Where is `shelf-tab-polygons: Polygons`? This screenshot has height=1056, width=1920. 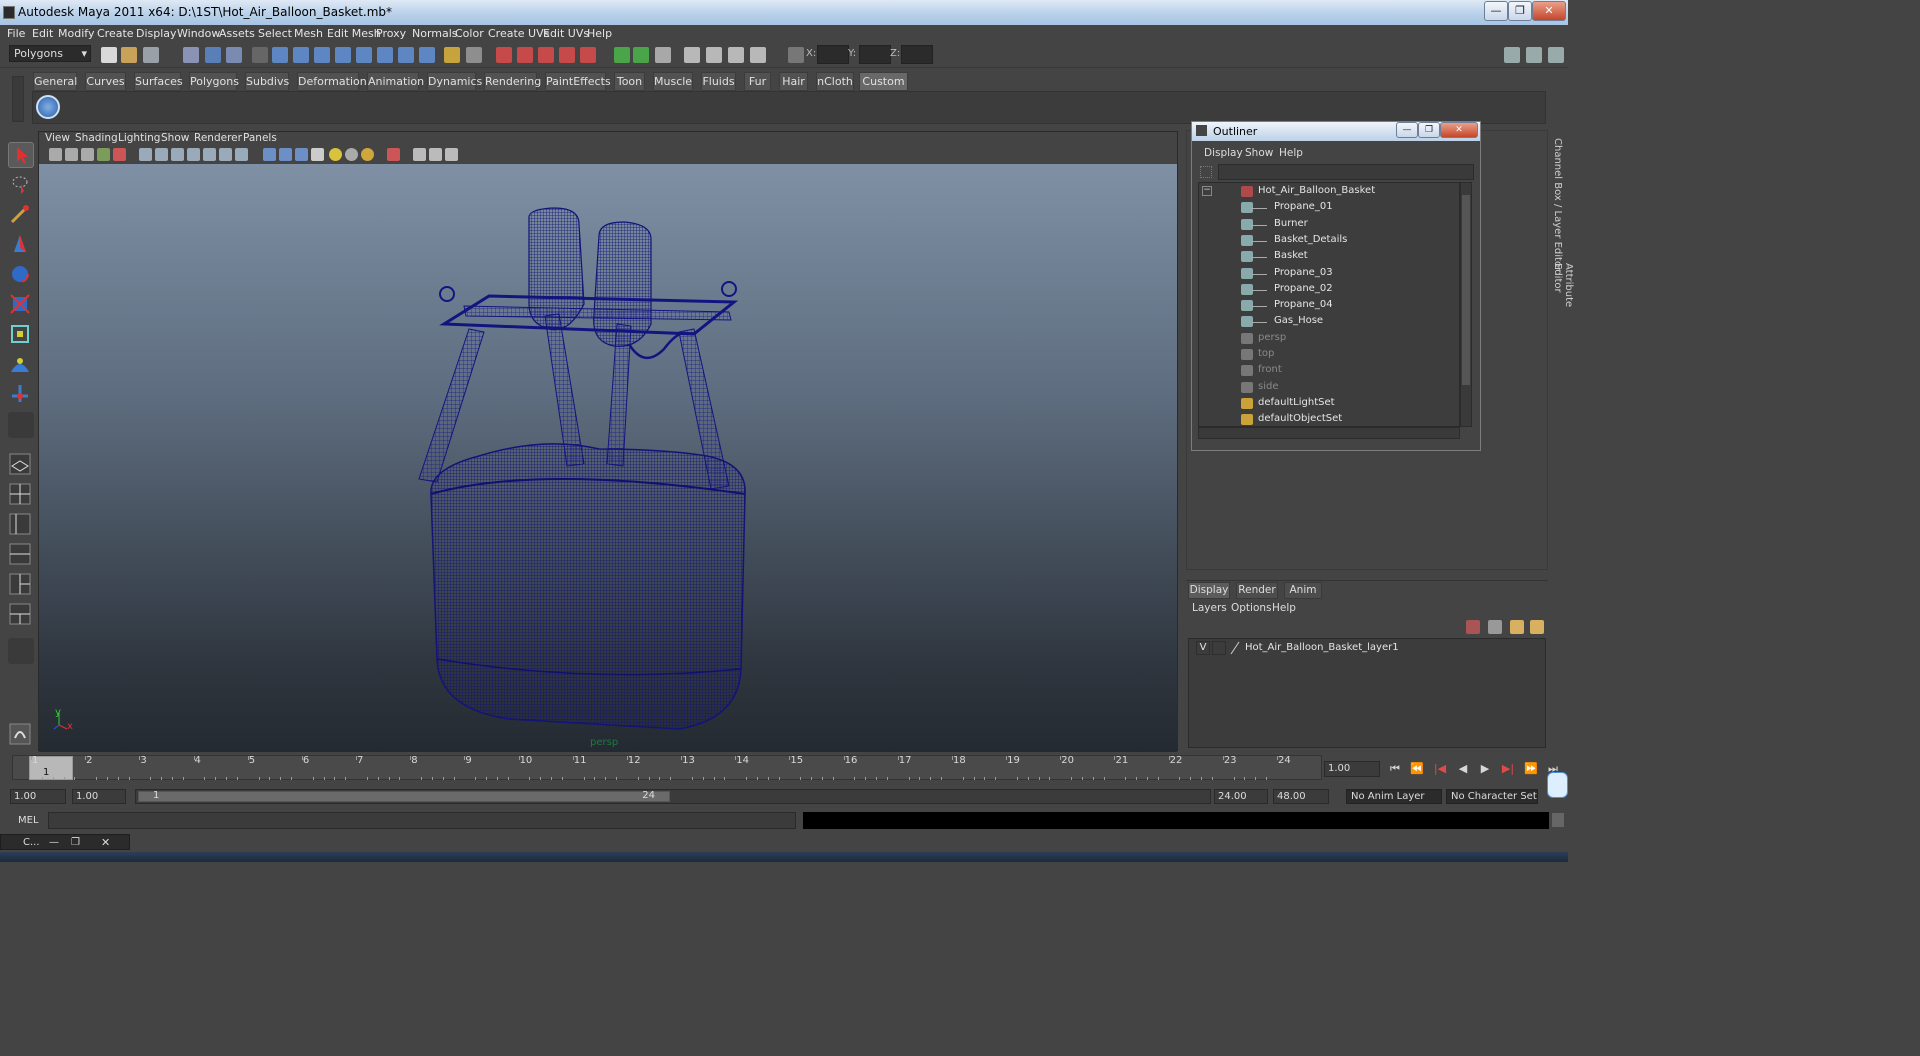 shelf-tab-polygons: Polygons is located at coordinates (214, 81).